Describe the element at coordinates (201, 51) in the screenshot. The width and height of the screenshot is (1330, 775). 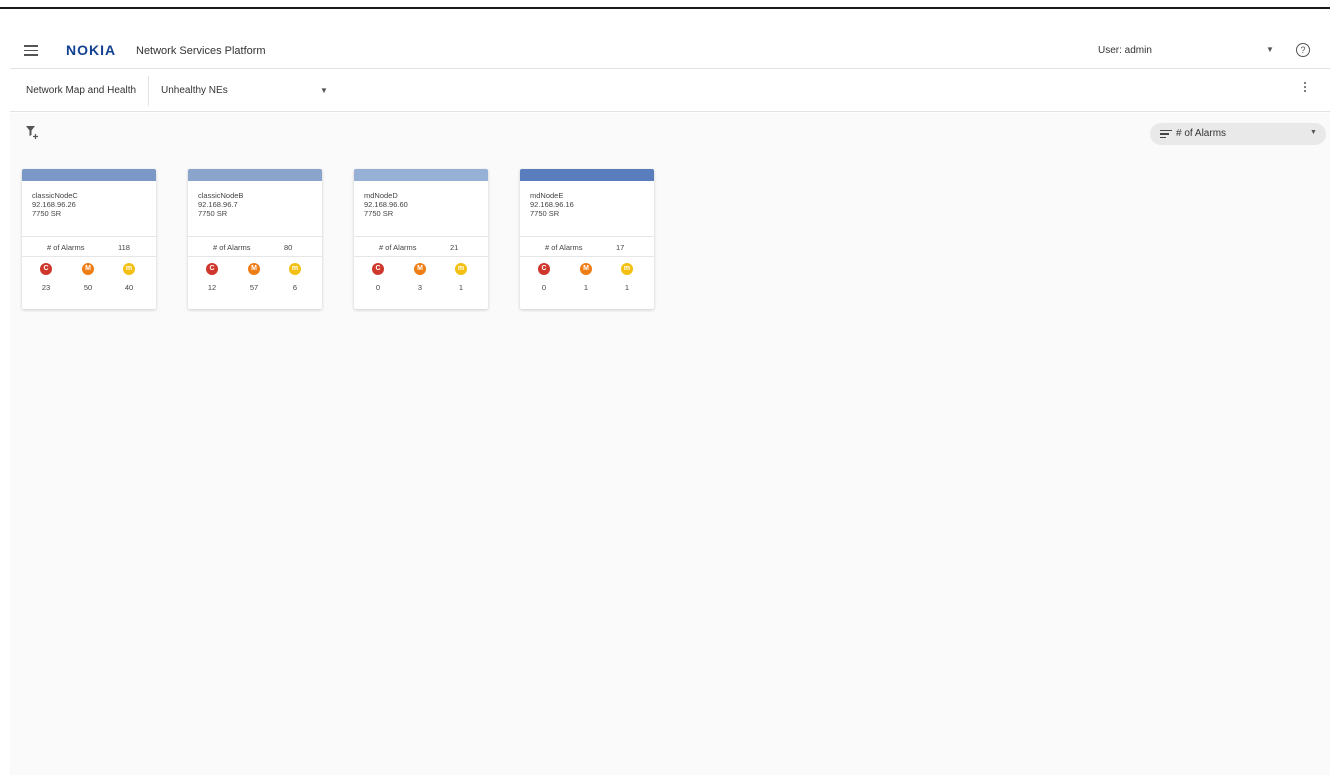
I see `app-title: Network Services Platform` at that location.